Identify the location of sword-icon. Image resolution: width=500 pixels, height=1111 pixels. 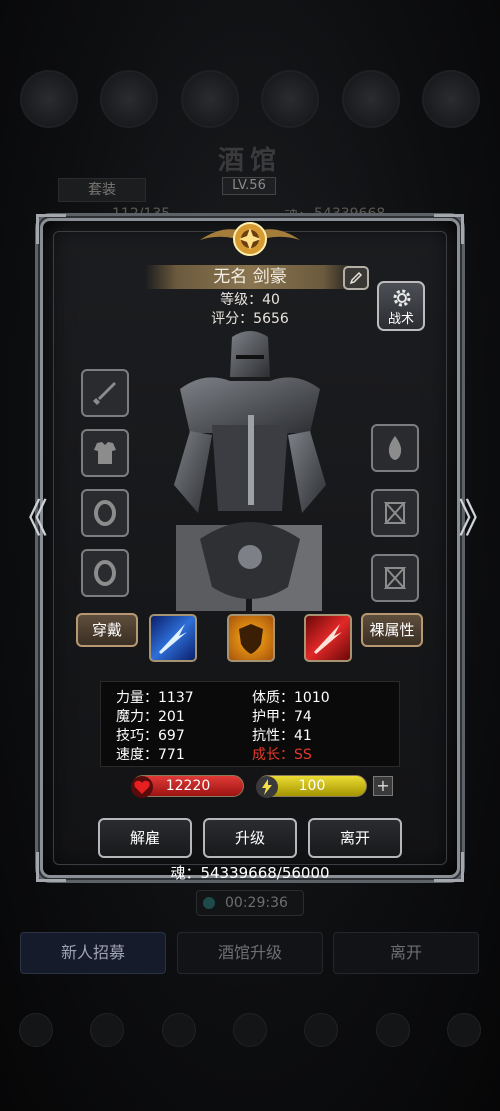
(104, 393).